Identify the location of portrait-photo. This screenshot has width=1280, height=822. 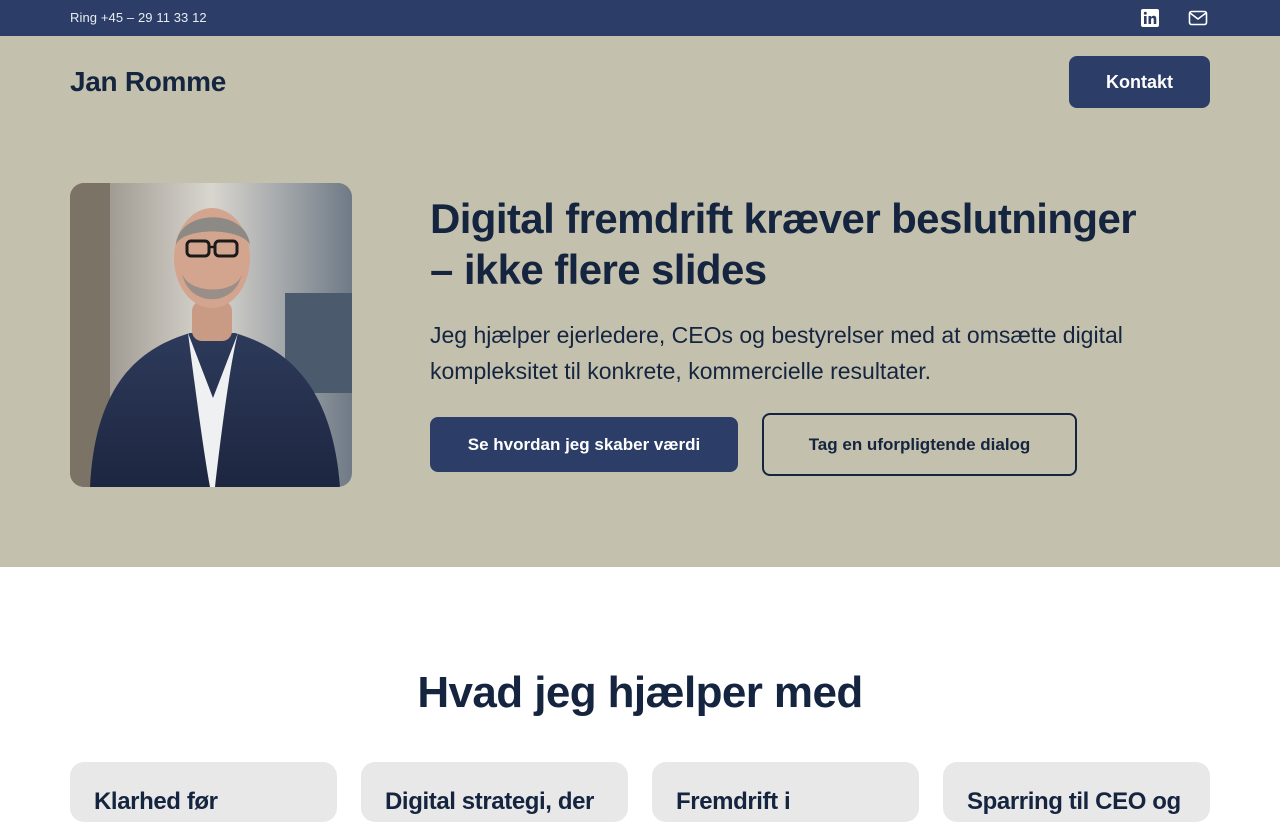
(211, 335).